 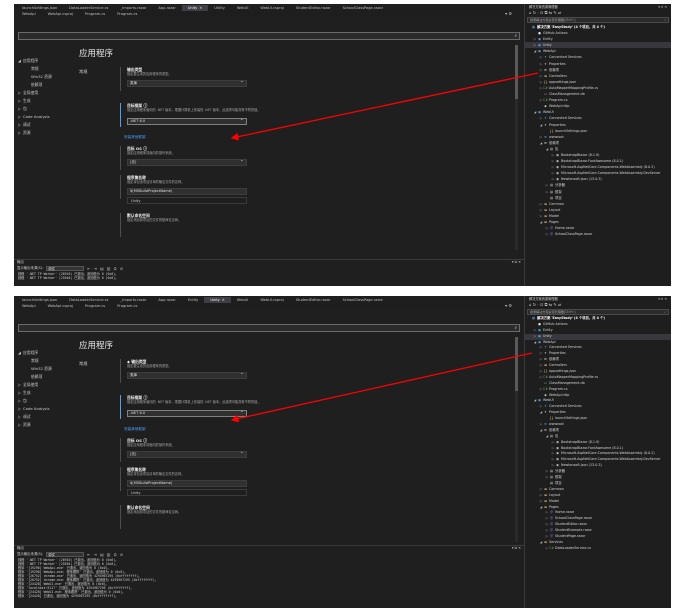 I want to click on tree-item-label: Connected Services, so click(x=565, y=347).